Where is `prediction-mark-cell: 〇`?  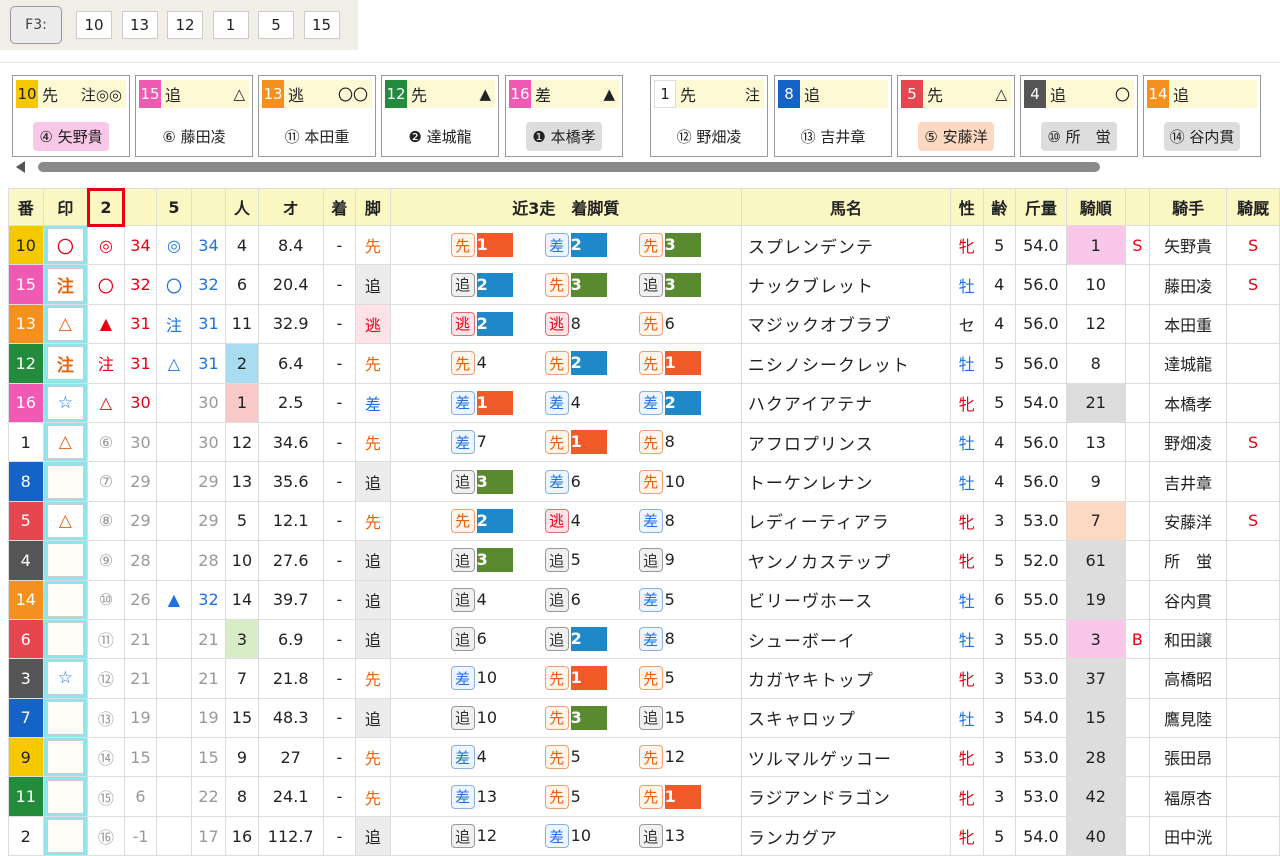
prediction-mark-cell: 〇 is located at coordinates (65, 245).